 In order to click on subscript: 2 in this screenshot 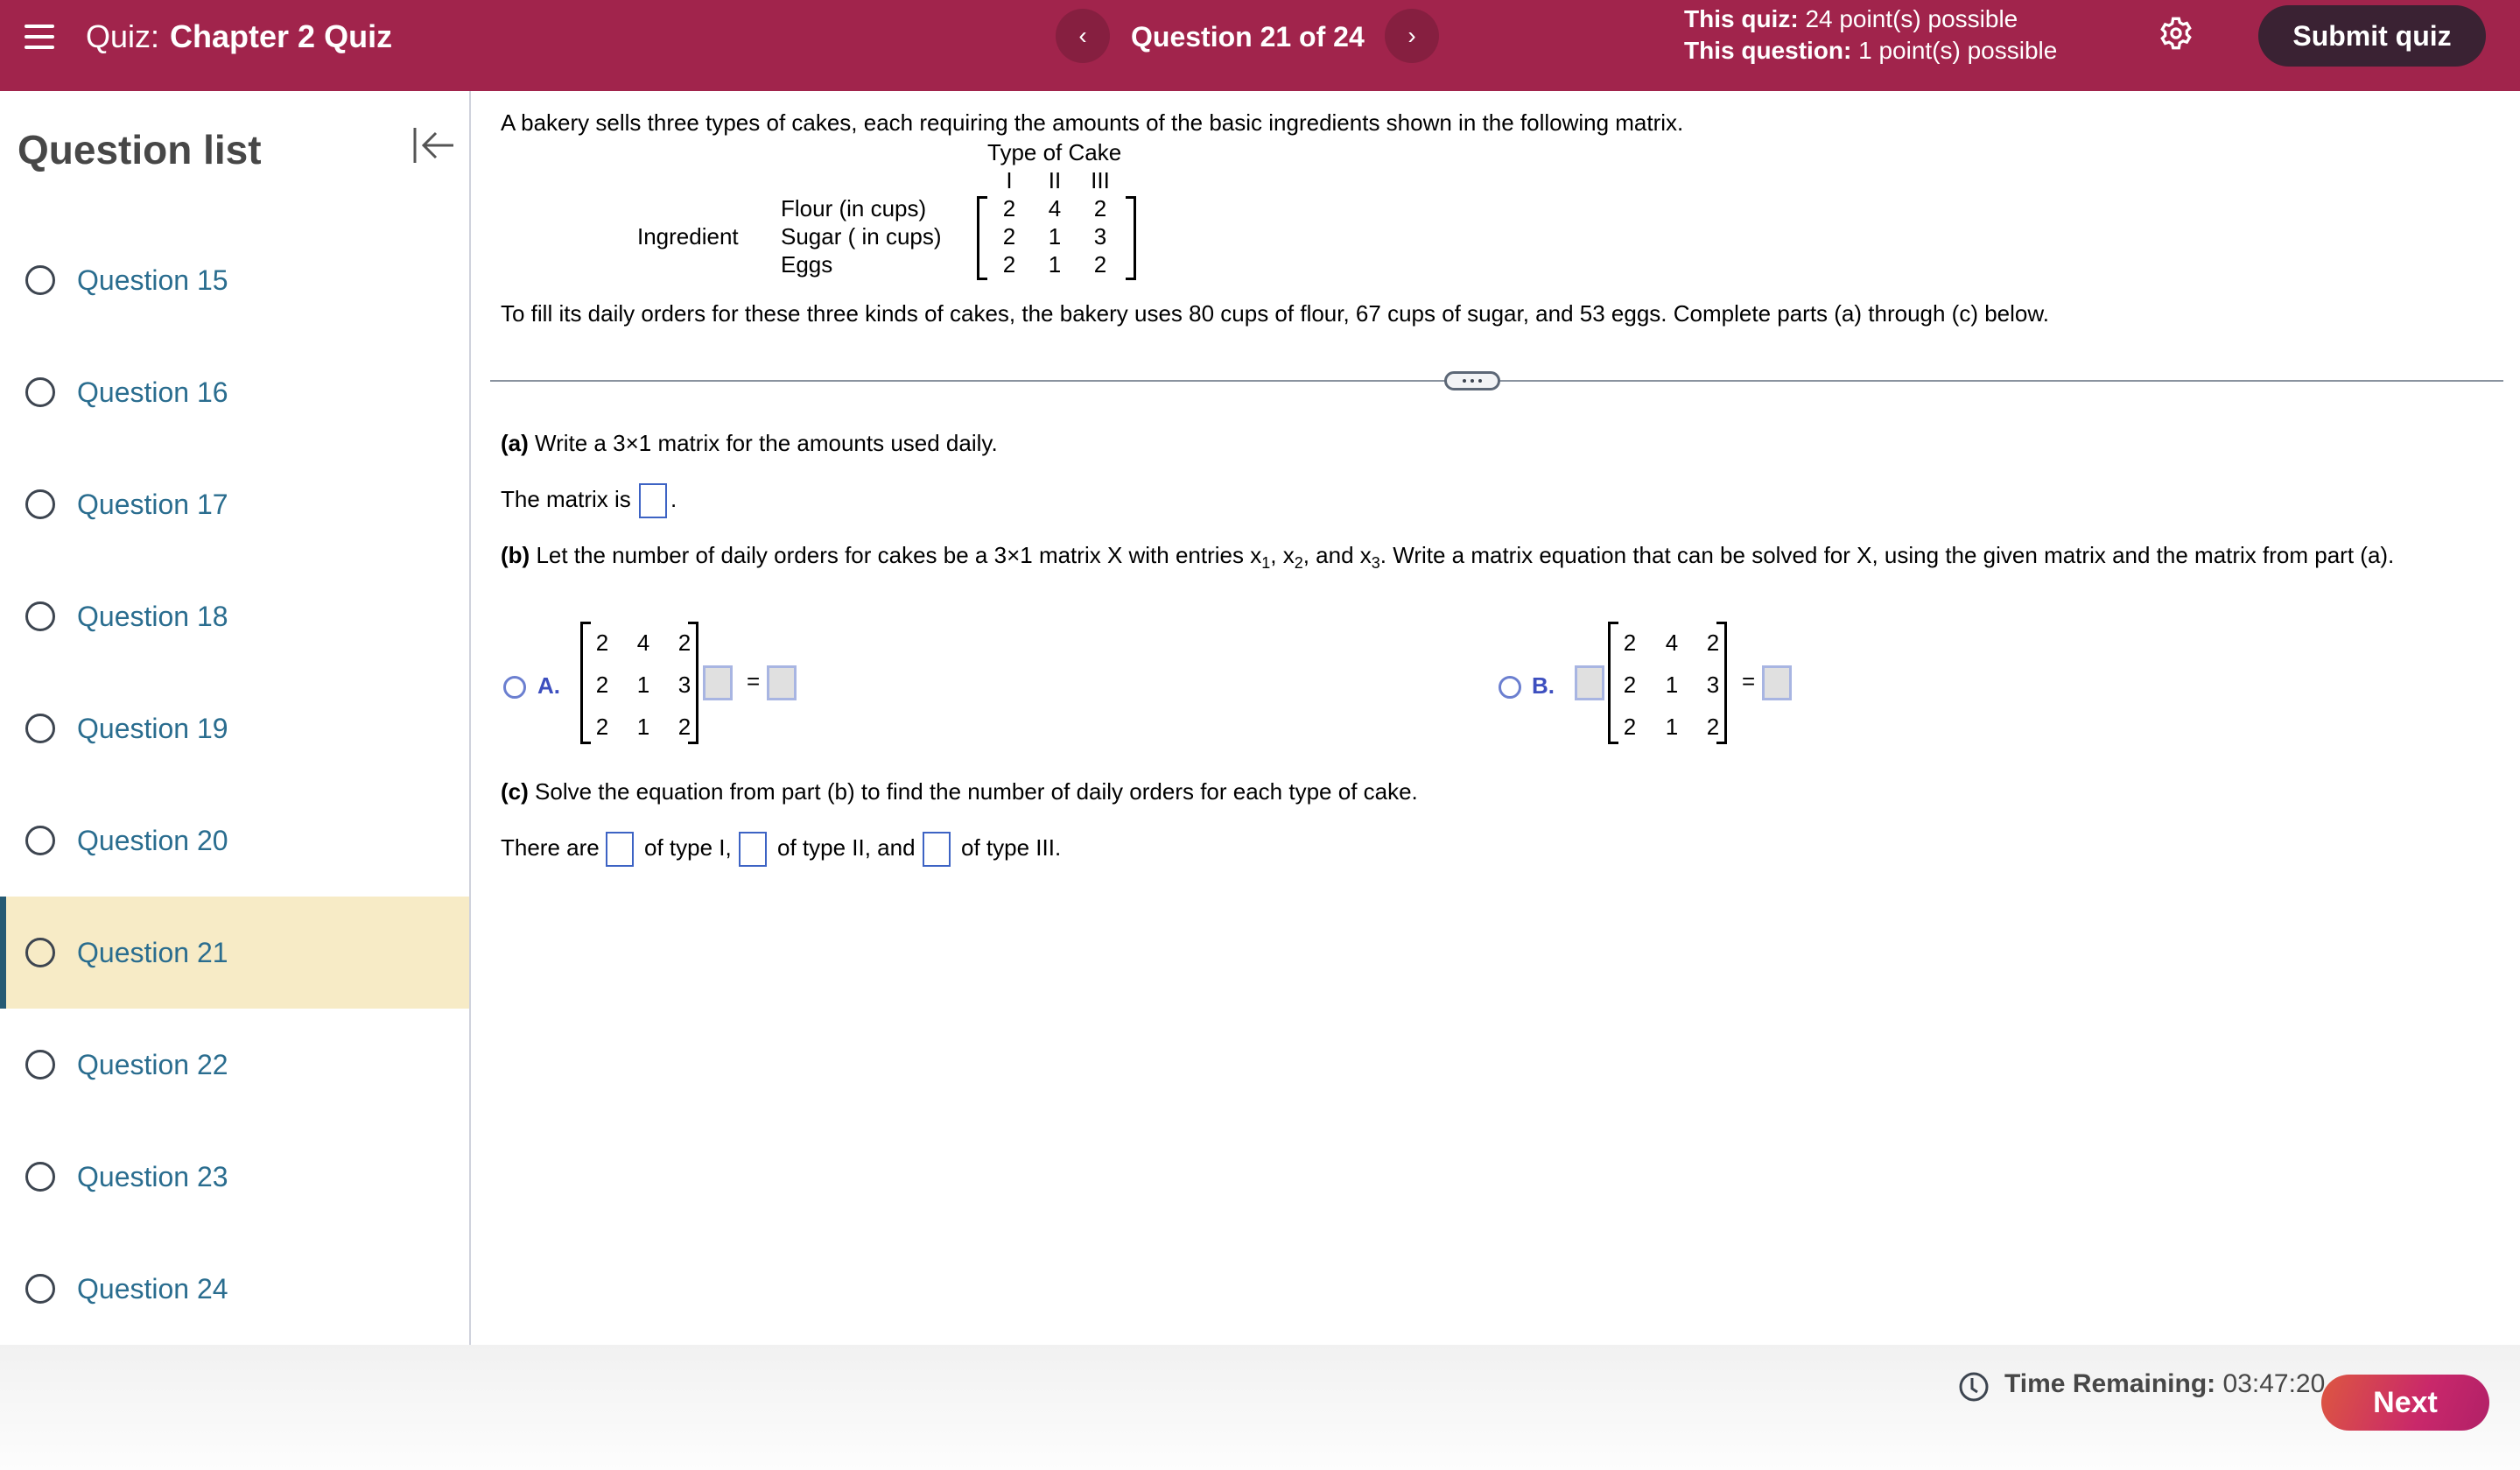, I will do `click(1298, 563)`.